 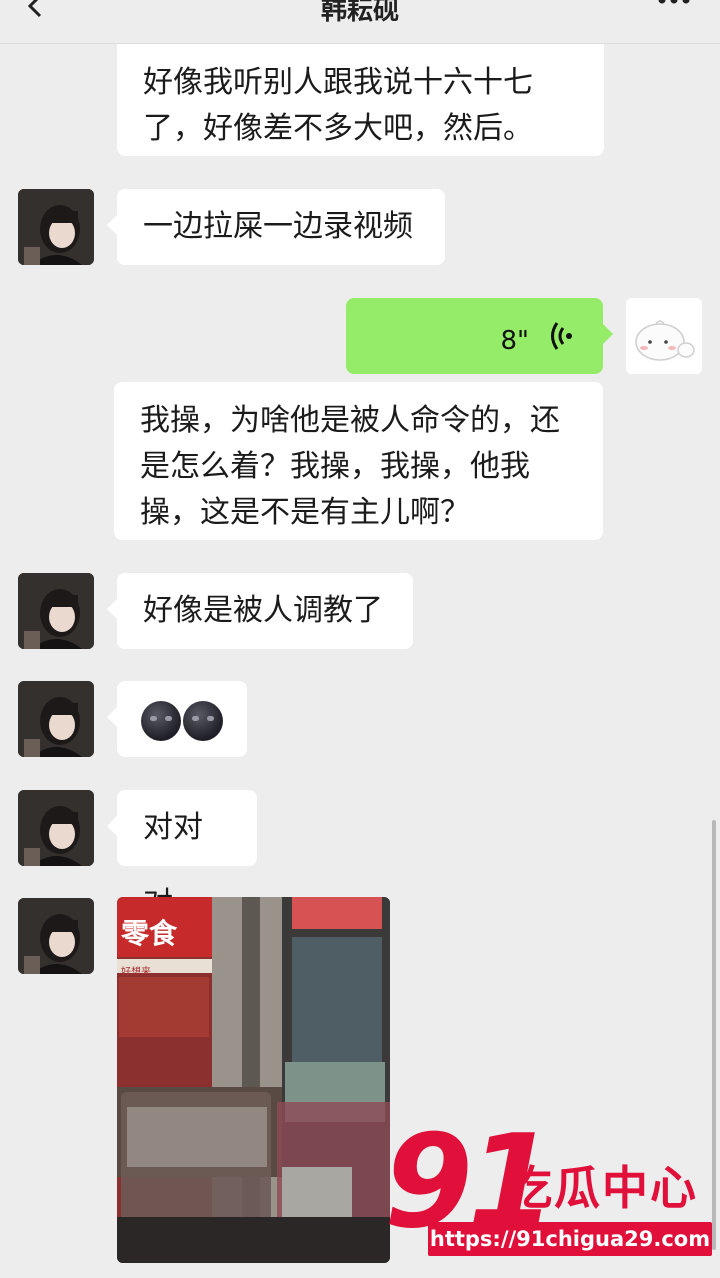 I want to click on cartoon-avatar-icon, so click(x=664, y=336).